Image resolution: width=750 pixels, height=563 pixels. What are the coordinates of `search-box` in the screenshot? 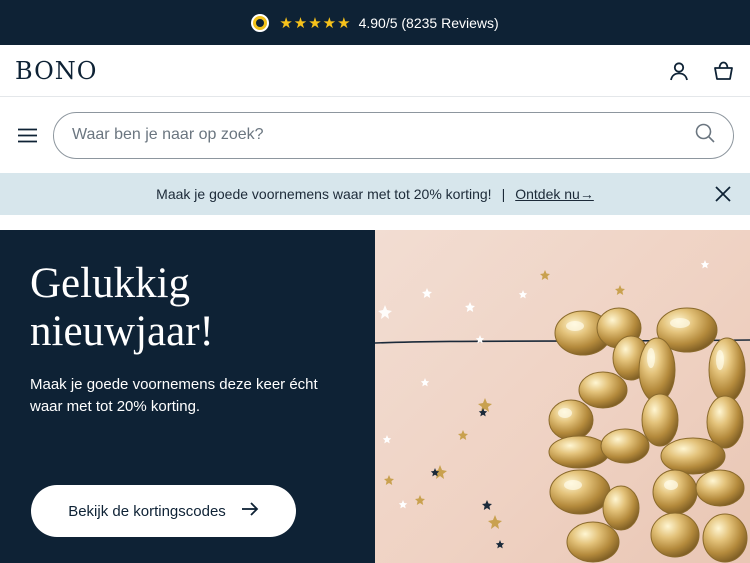 It's located at (393, 135).